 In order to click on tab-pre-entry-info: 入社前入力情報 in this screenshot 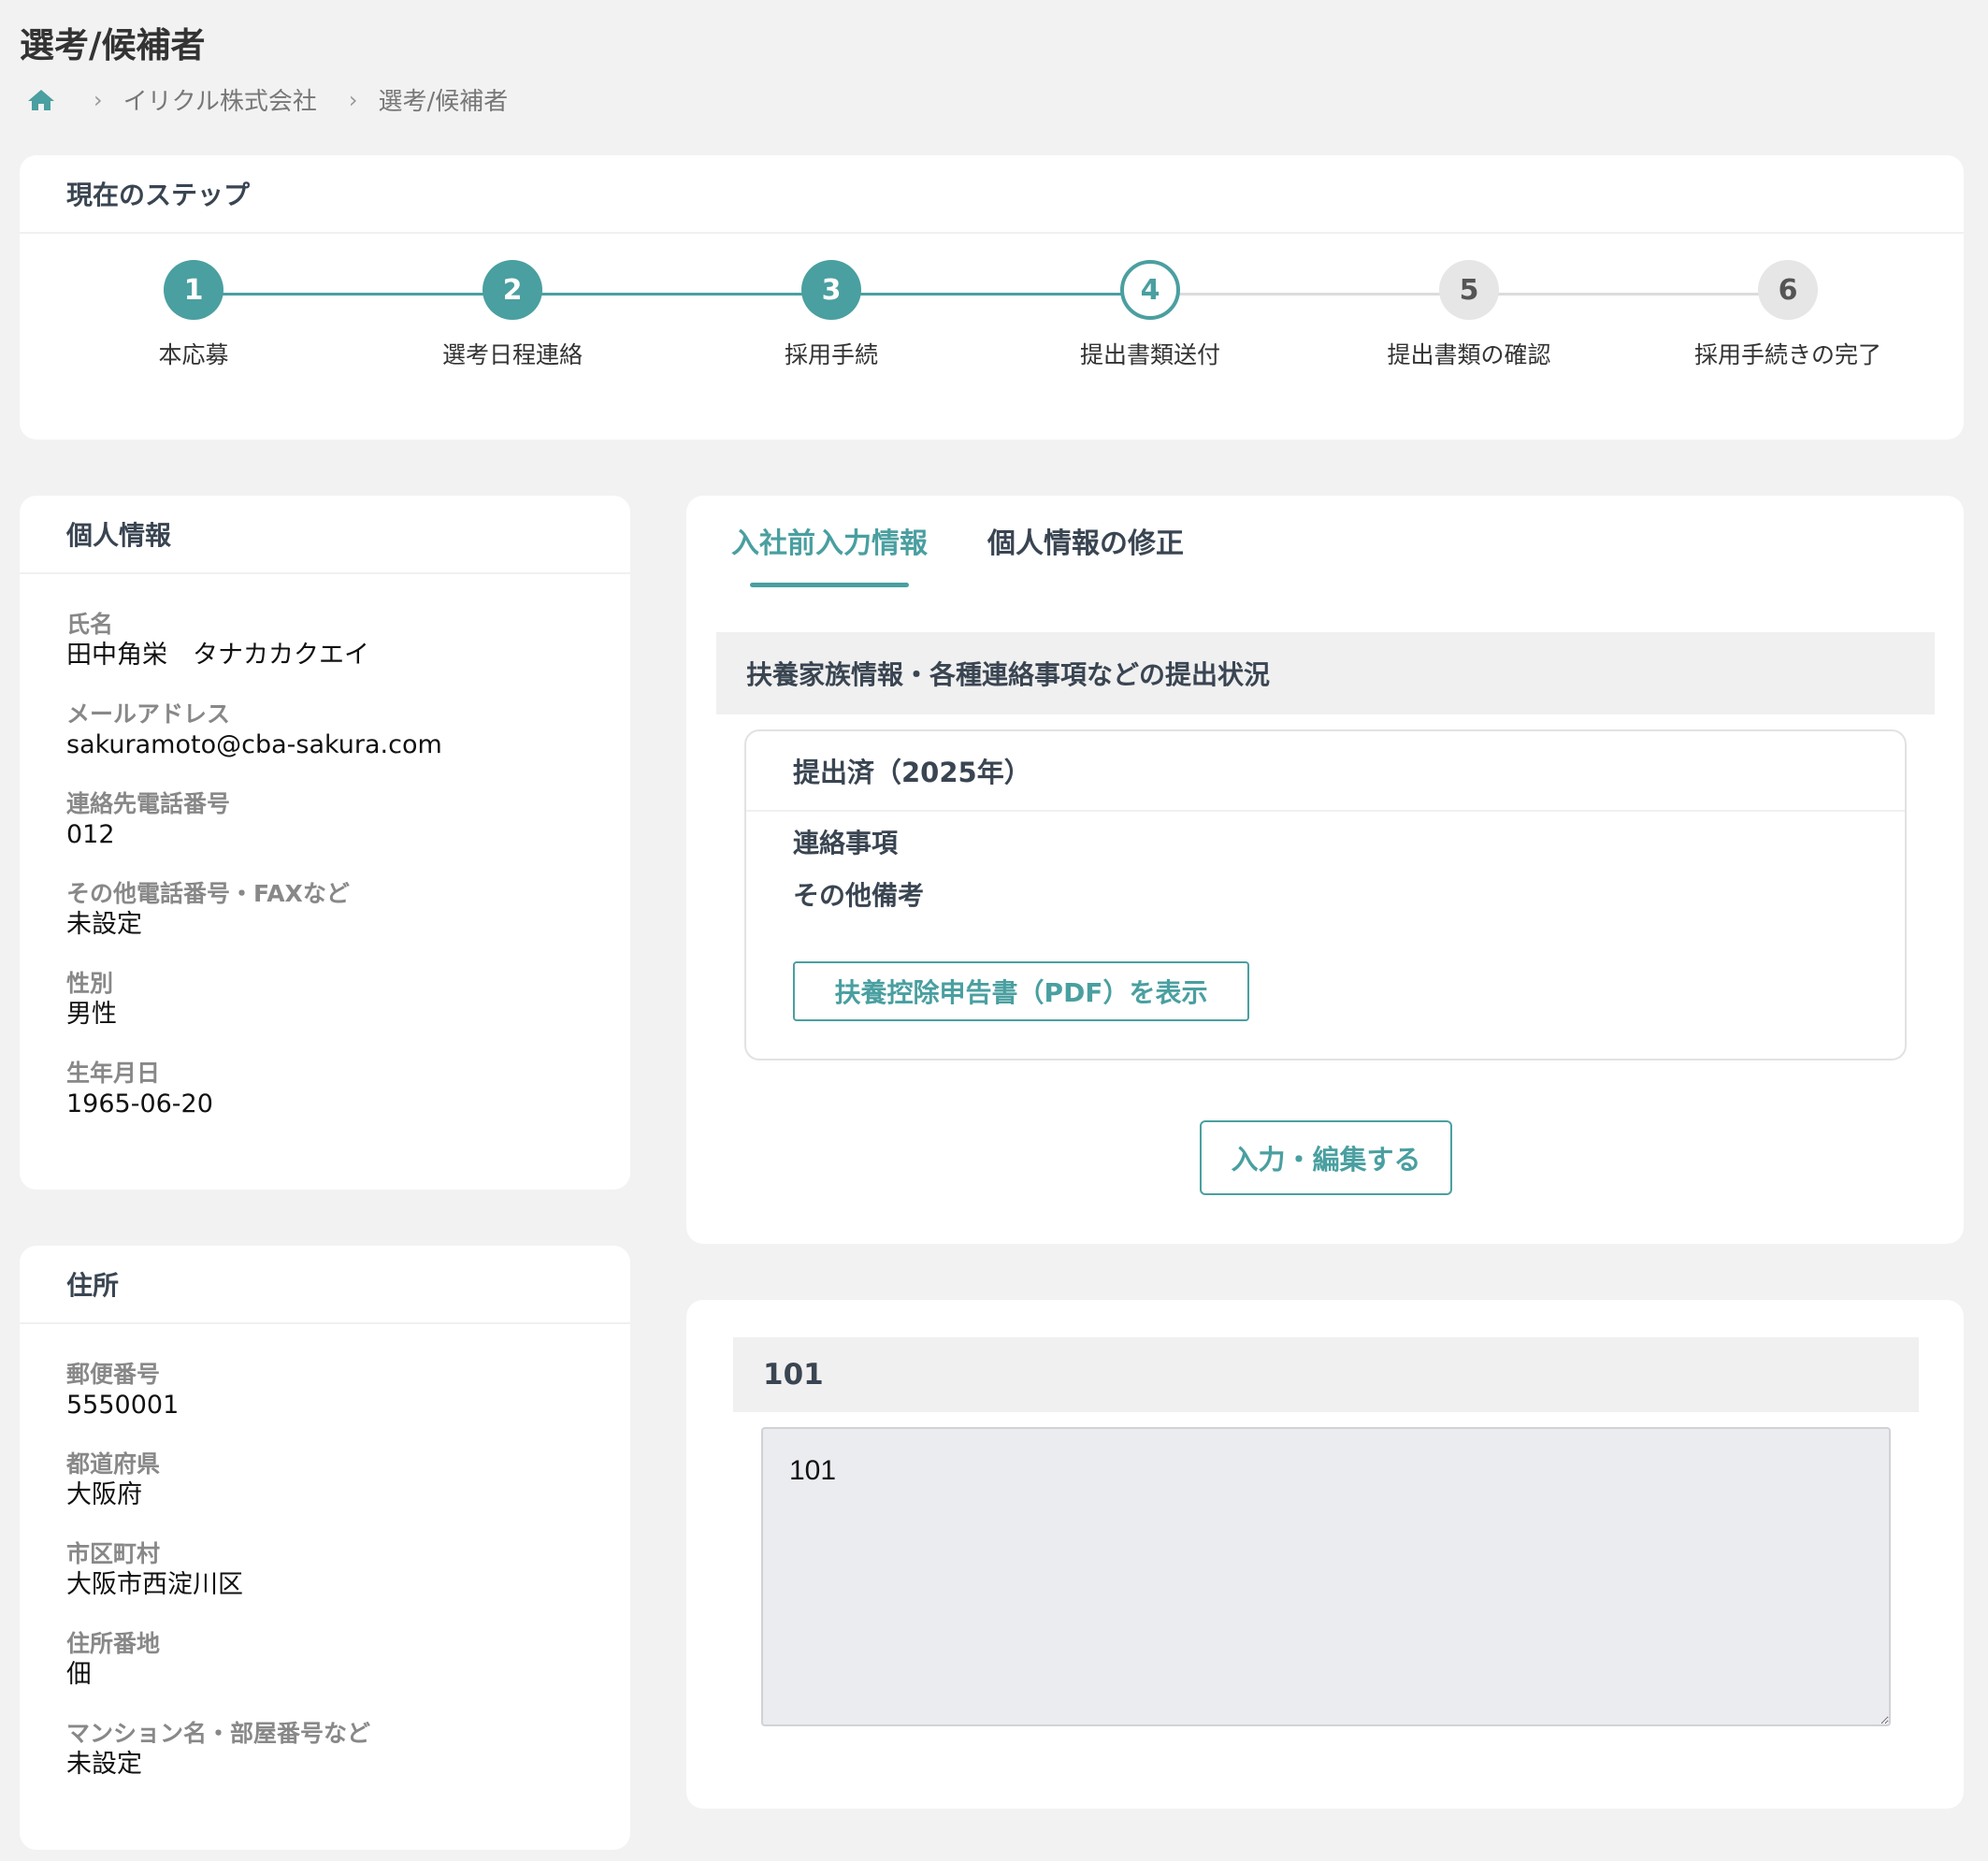, I will do `click(829, 542)`.